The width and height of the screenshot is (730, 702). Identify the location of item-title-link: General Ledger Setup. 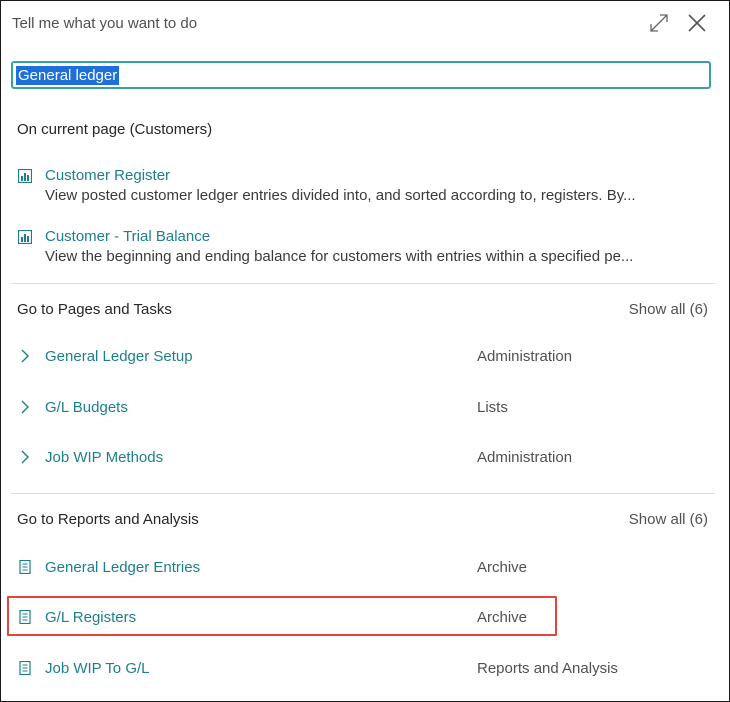
(119, 356).